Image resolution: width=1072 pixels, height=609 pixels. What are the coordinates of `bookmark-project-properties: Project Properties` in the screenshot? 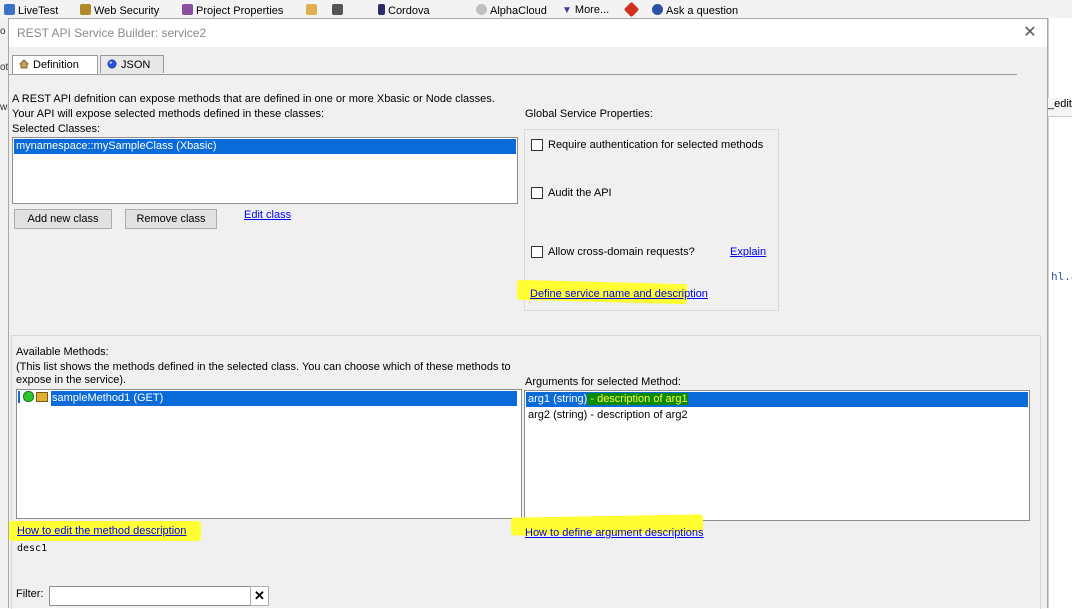 It's located at (232, 10).